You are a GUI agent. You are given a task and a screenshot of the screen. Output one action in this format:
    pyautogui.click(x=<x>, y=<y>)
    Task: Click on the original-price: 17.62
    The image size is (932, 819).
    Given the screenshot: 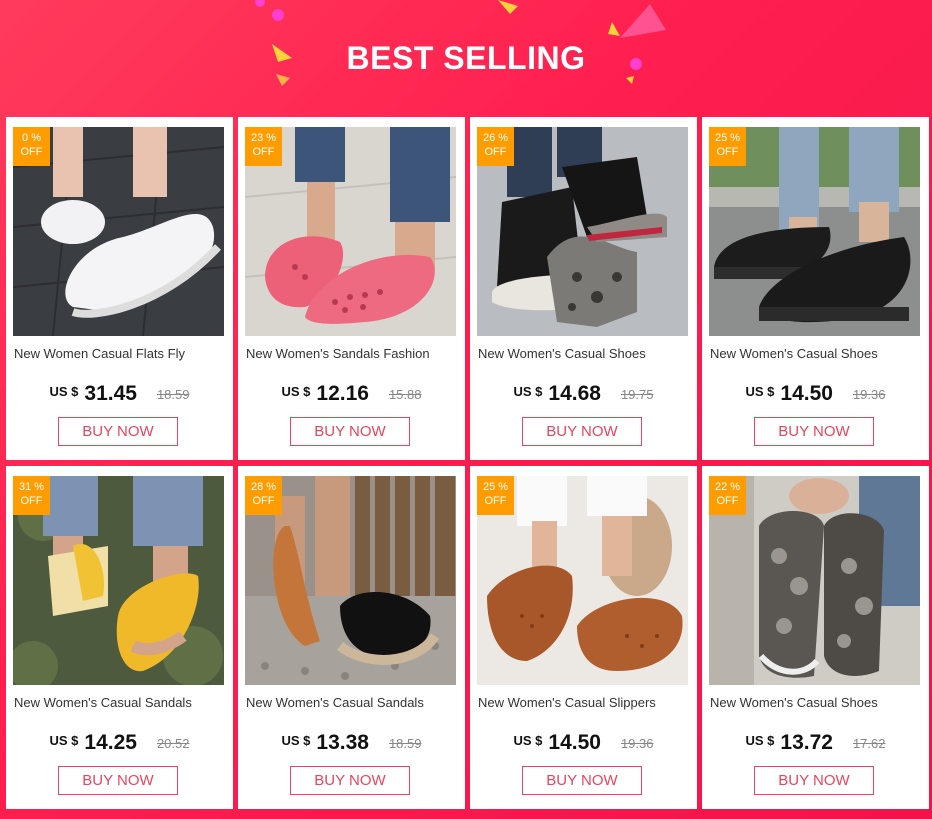 What is the action you would take?
    pyautogui.click(x=869, y=743)
    